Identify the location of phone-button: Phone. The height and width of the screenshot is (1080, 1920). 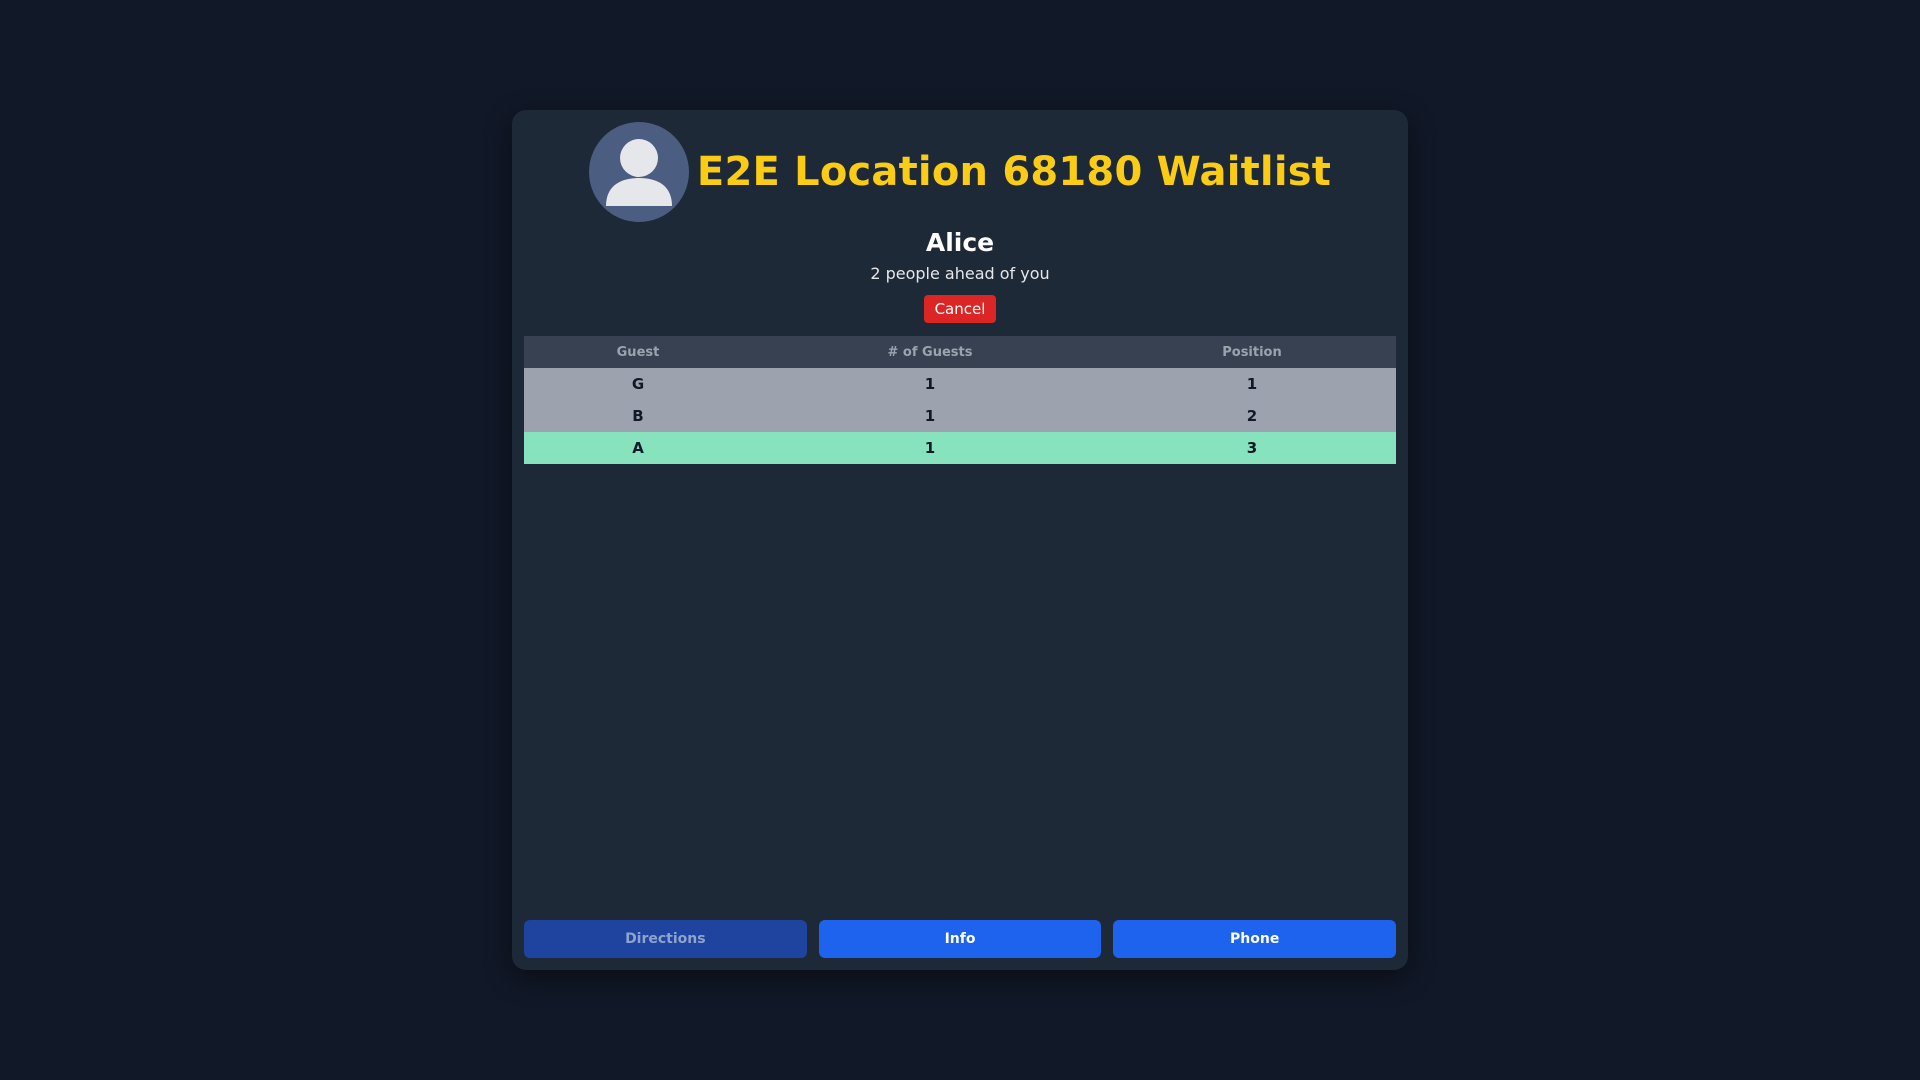
(1255, 939).